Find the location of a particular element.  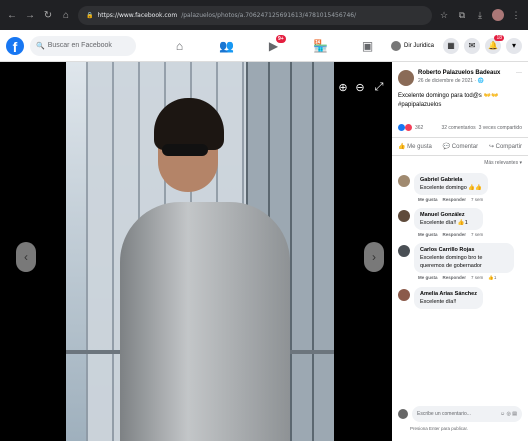

comment-bubble: Gabriel Gabriela Excelente domingo 👍👍 is located at coordinates (451, 184).